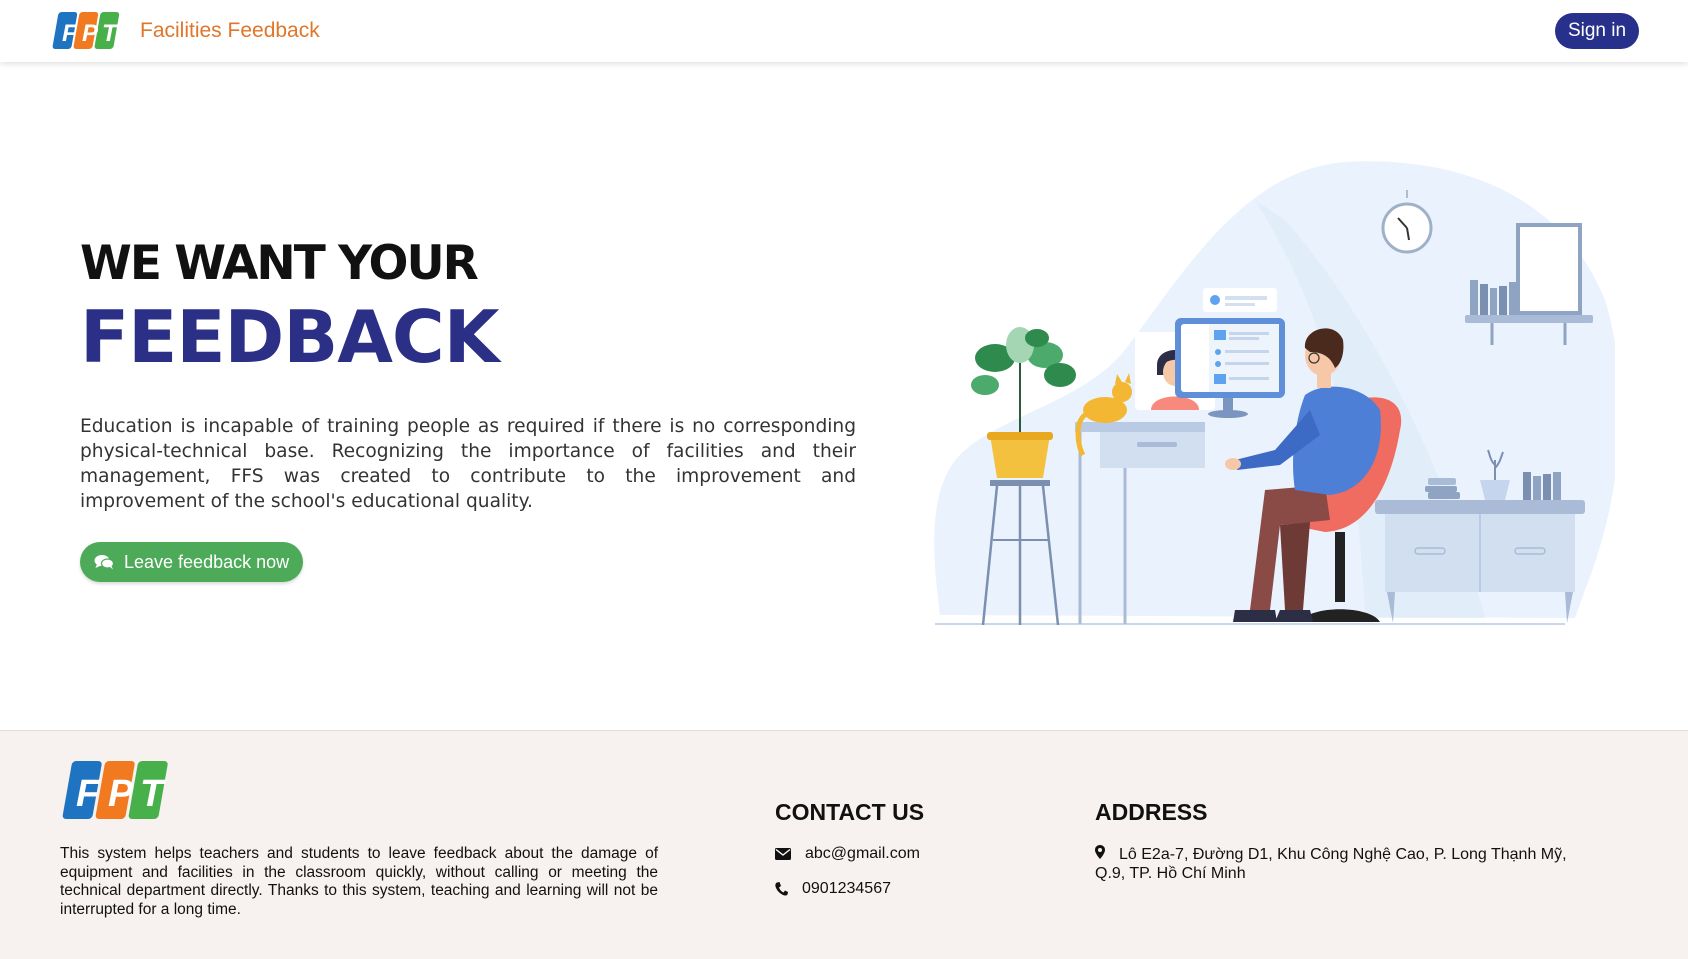 Image resolution: width=1688 pixels, height=959 pixels. I want to click on footer-logo-letter-t: T, so click(153, 794).